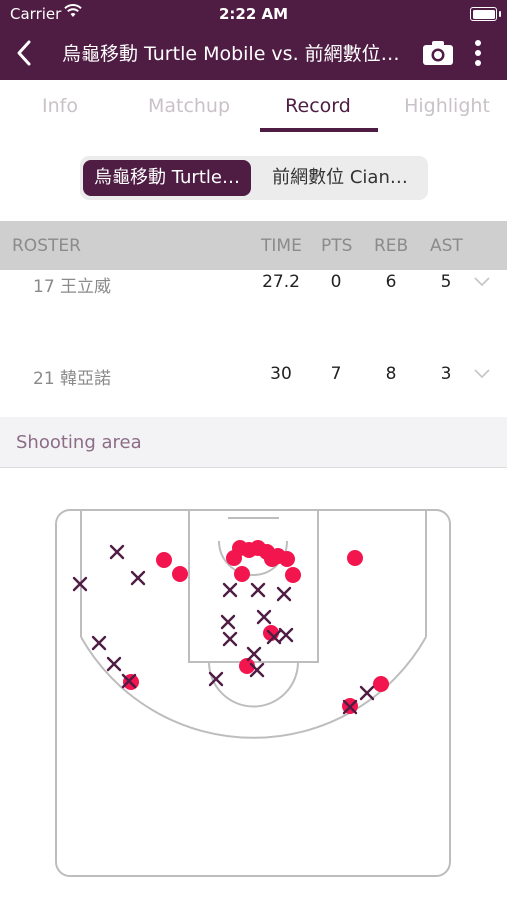 This screenshot has height=900, width=507. I want to click on status-time: 2:22 AM, so click(253, 14).